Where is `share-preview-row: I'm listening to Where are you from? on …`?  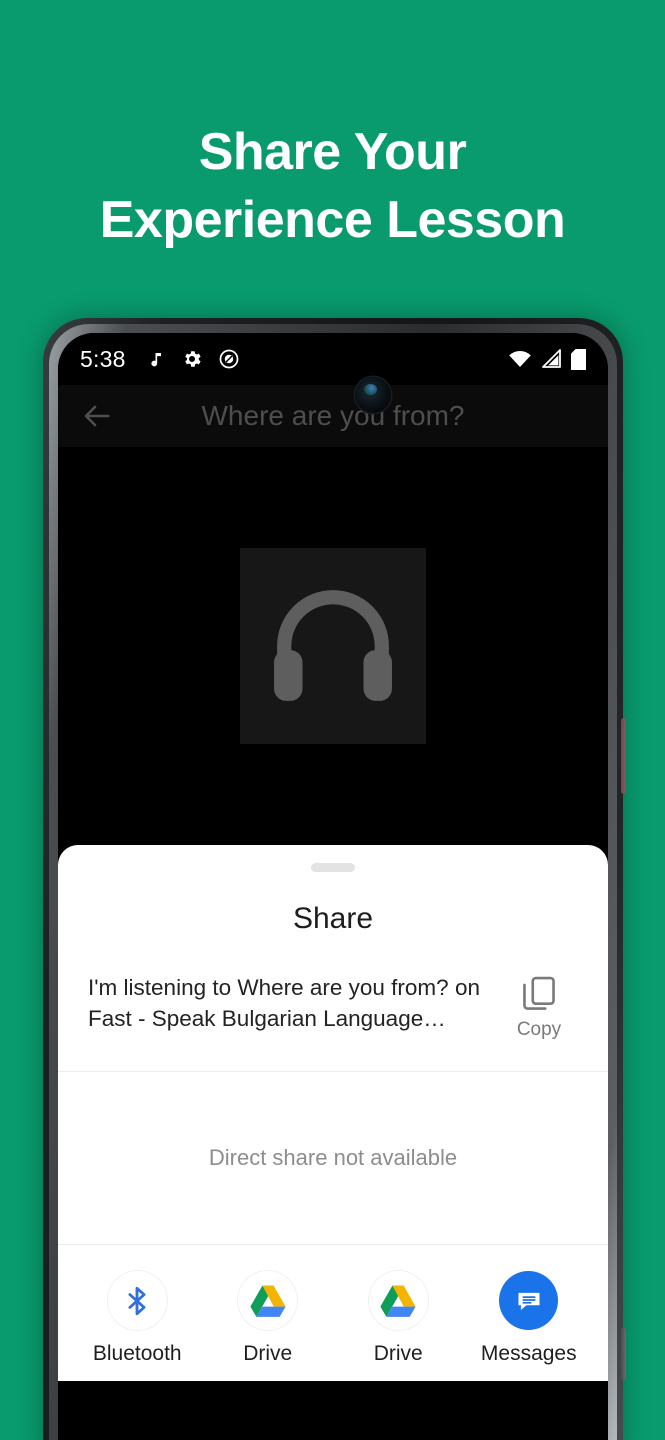 share-preview-row: I'm listening to Where are you from? on … is located at coordinates (333, 1003).